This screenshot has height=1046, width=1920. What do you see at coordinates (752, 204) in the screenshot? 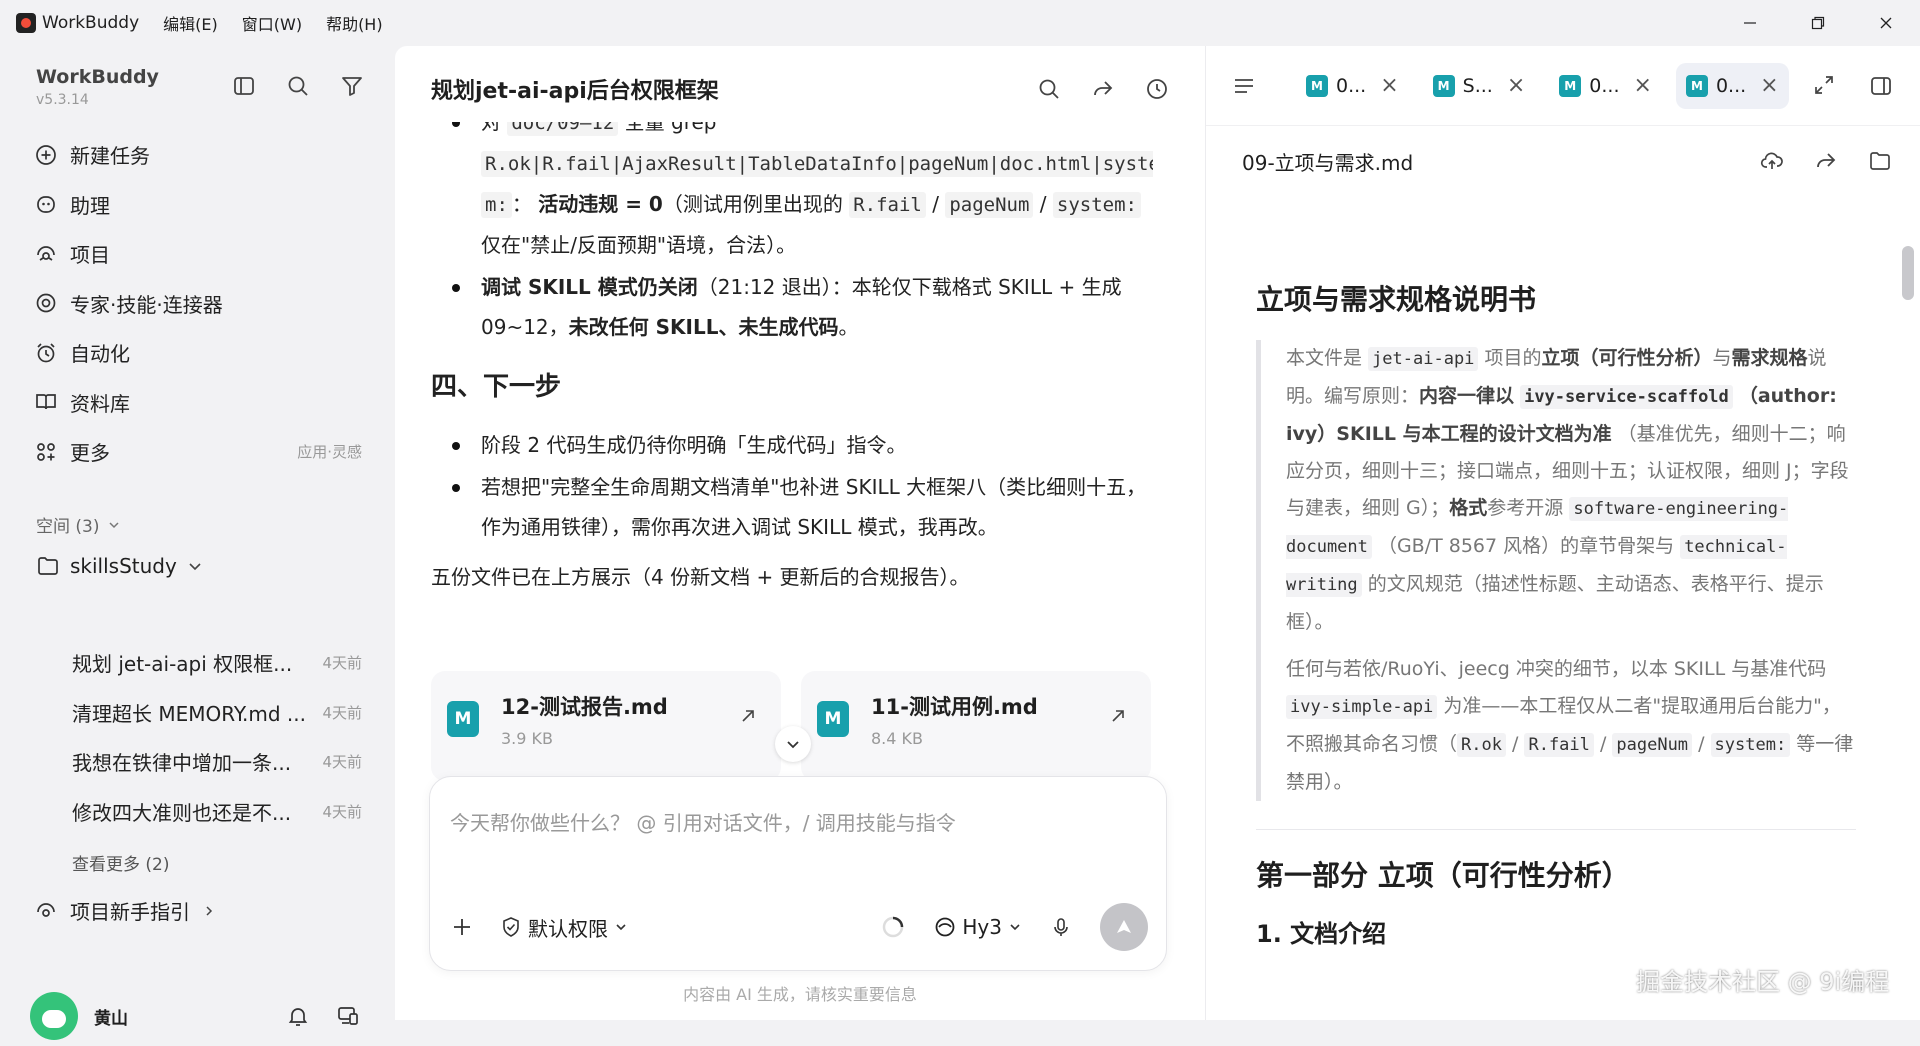
I see `text: （测试用例里出现的` at bounding box center [752, 204].